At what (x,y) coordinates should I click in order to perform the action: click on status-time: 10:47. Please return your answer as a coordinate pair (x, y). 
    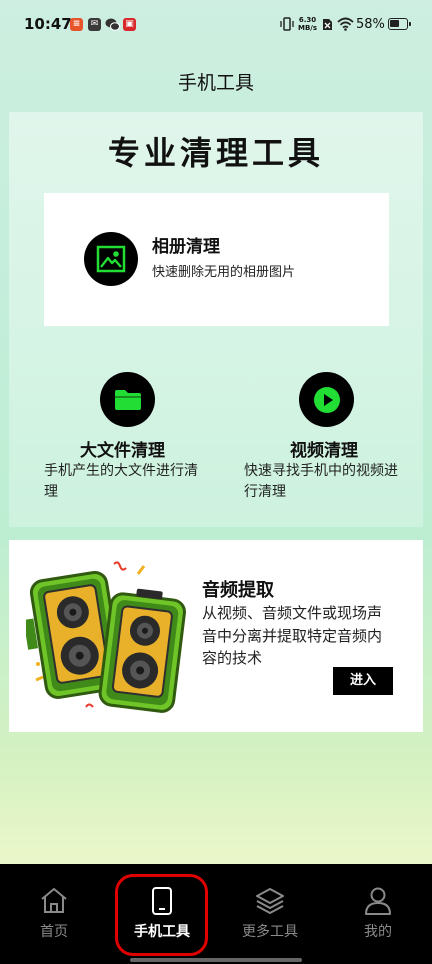
    Looking at the image, I should click on (48, 24).